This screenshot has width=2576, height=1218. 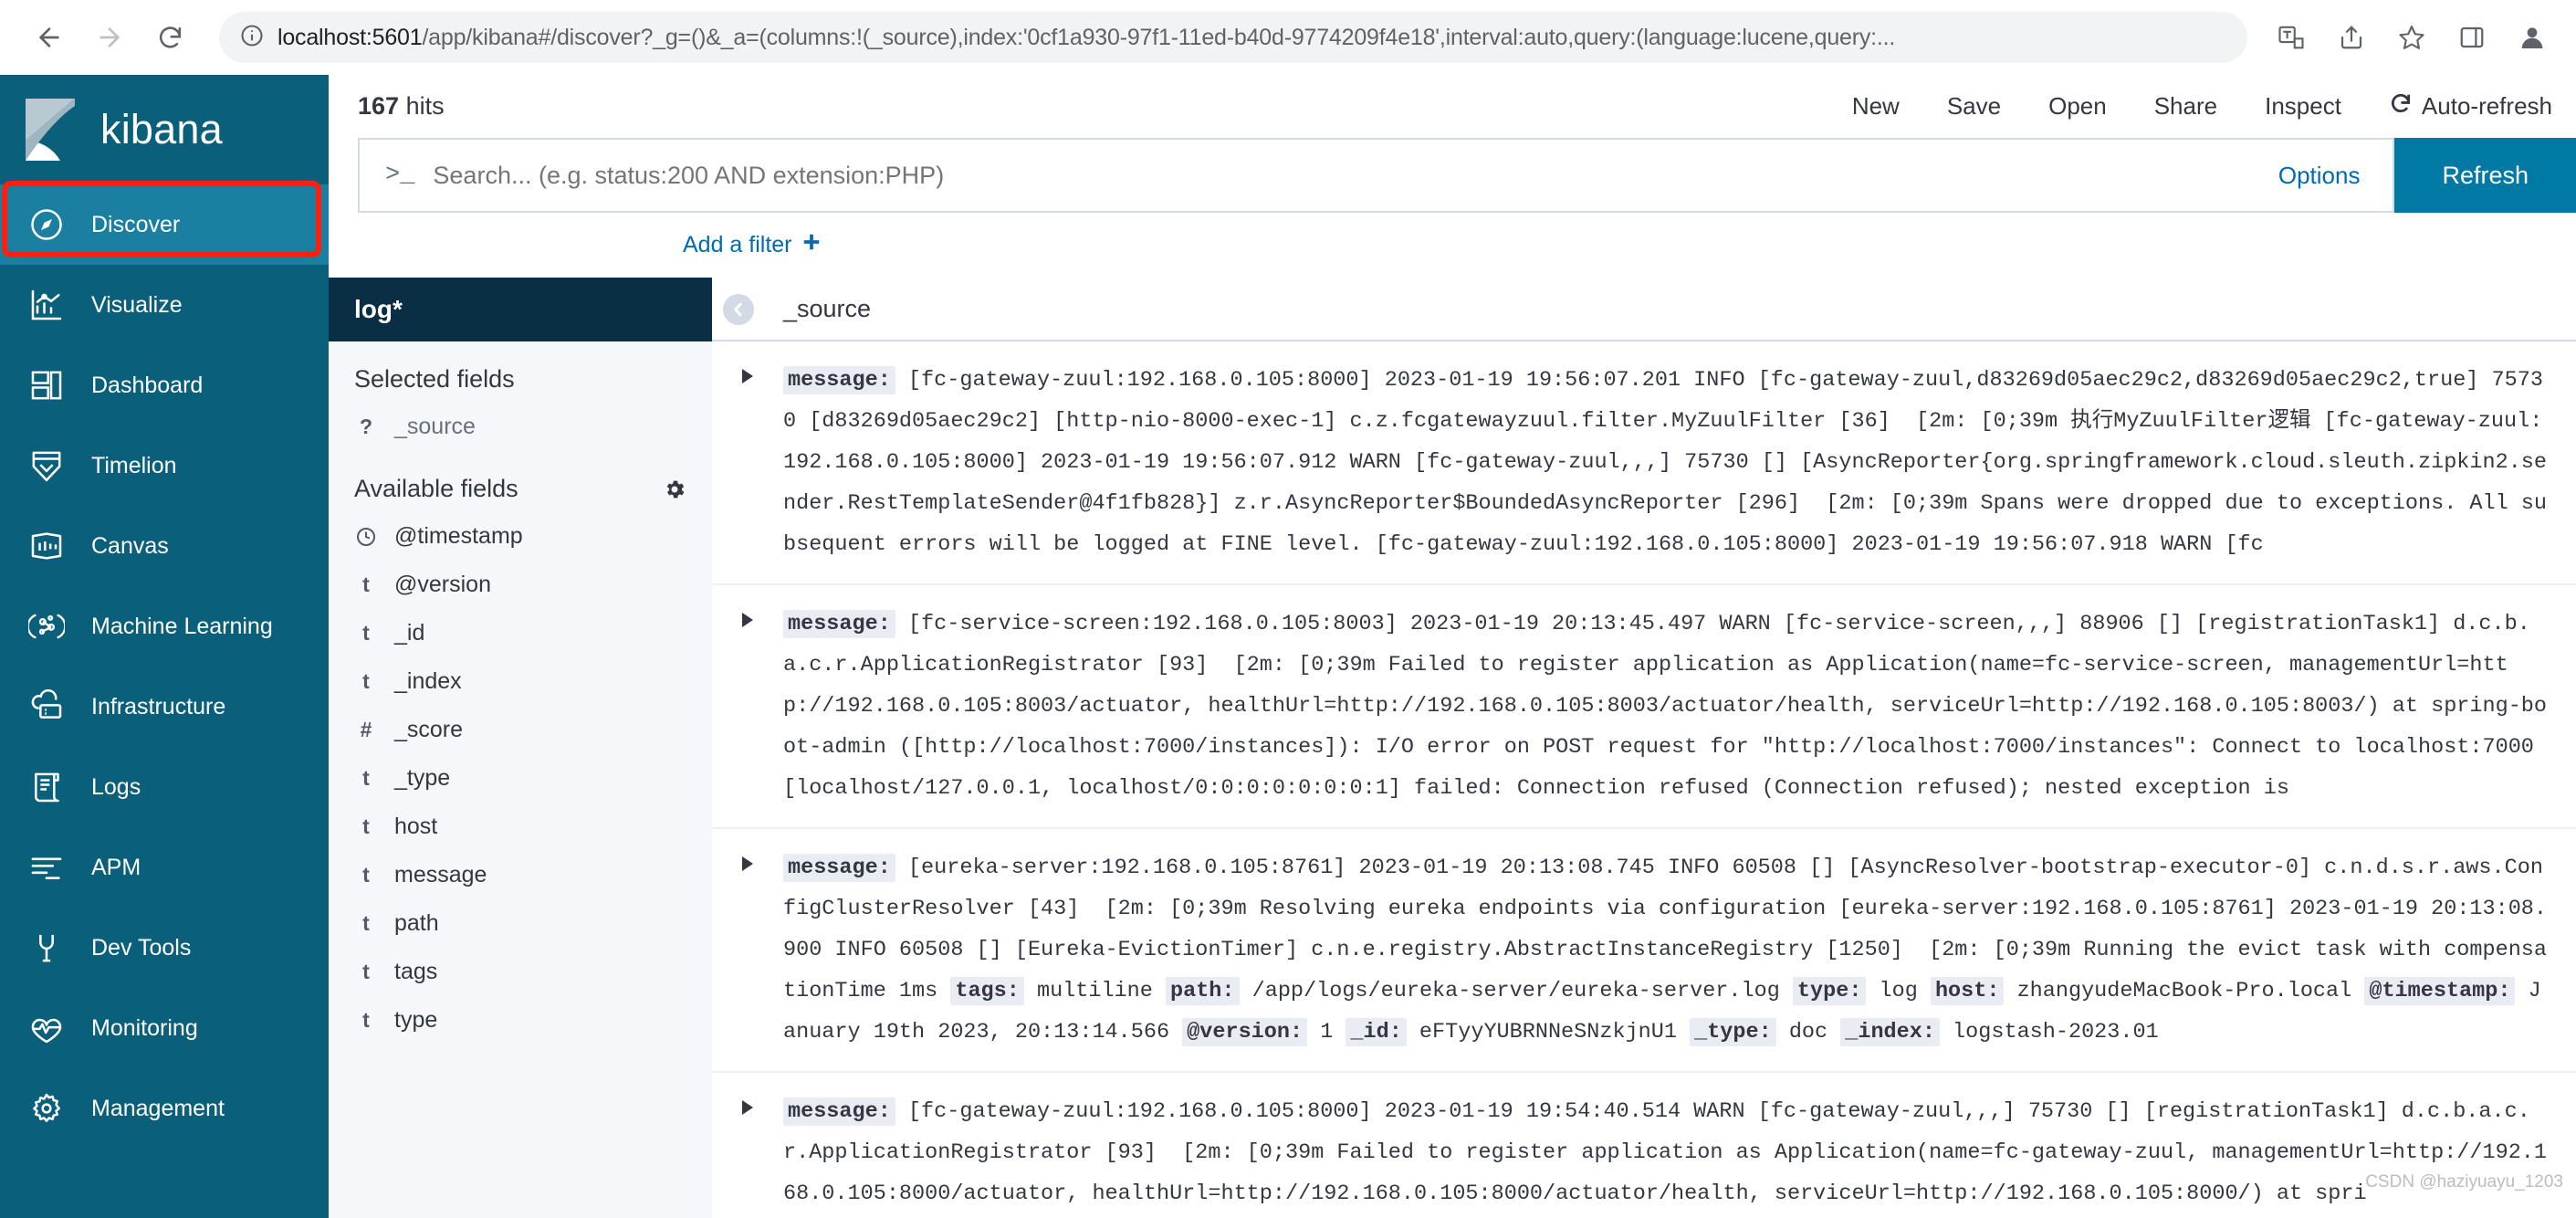 What do you see at coordinates (2352, 37) in the screenshot?
I see `share-icon` at bounding box center [2352, 37].